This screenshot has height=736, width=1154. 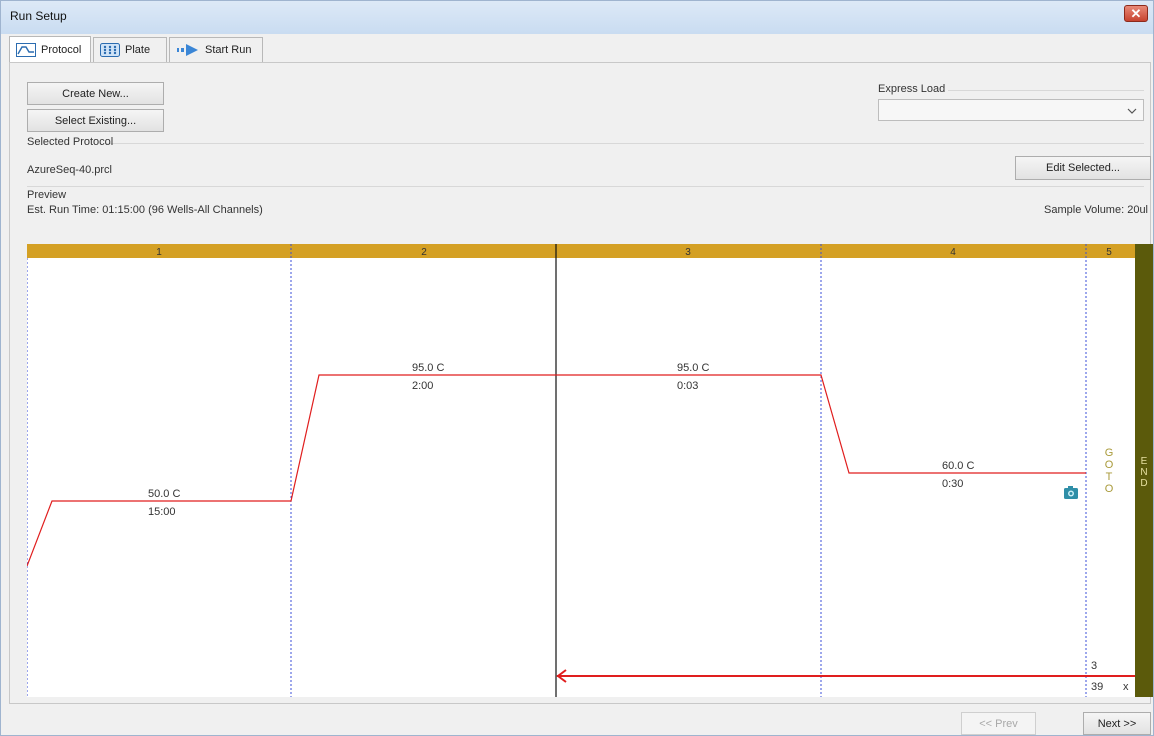 I want to click on step-number-2: 2, so click(x=424, y=252).